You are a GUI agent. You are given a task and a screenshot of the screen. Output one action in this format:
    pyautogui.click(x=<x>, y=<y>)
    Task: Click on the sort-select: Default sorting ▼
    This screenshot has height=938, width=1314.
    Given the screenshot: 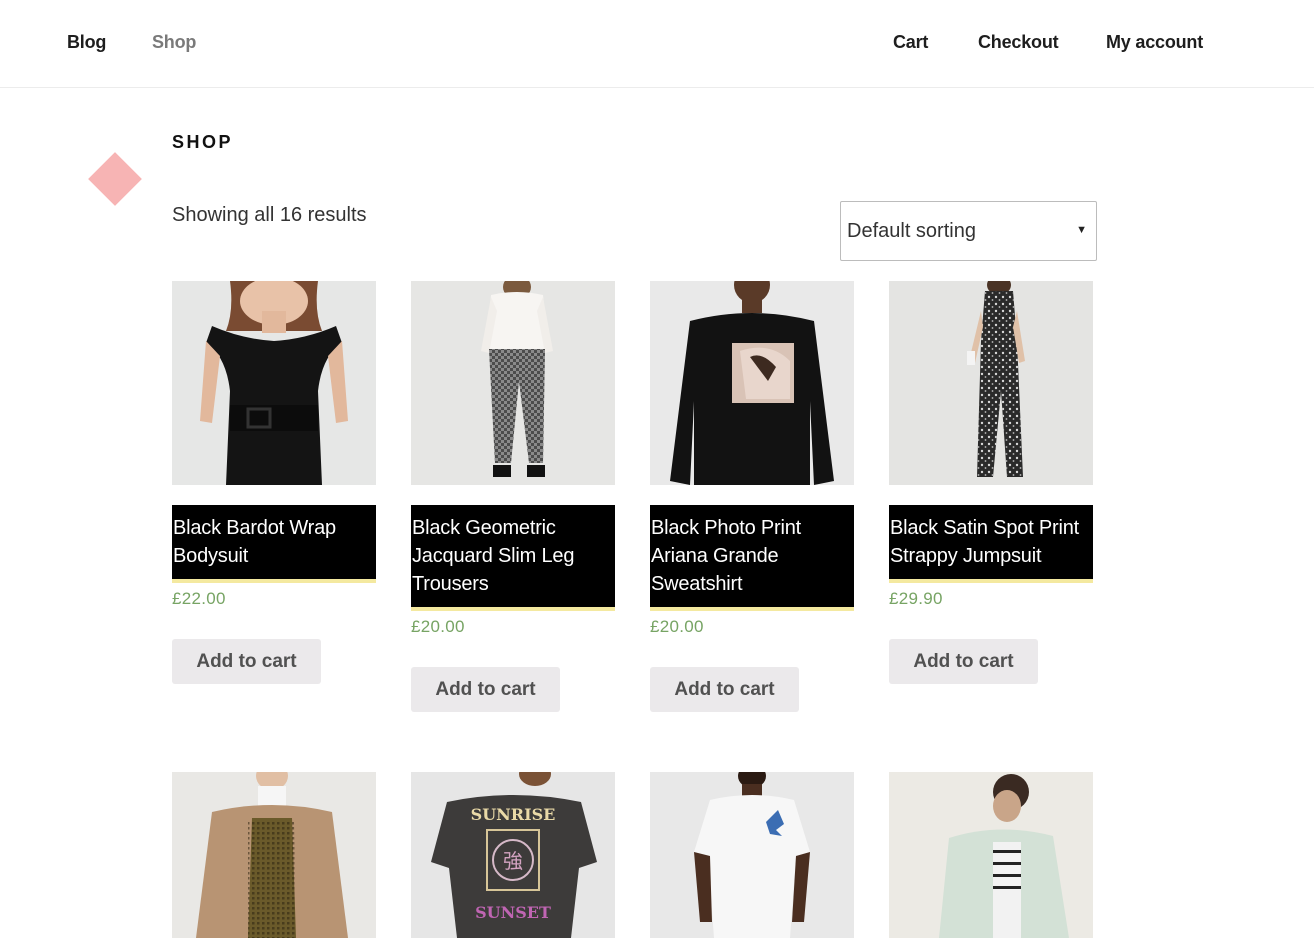 What is the action you would take?
    pyautogui.click(x=968, y=231)
    